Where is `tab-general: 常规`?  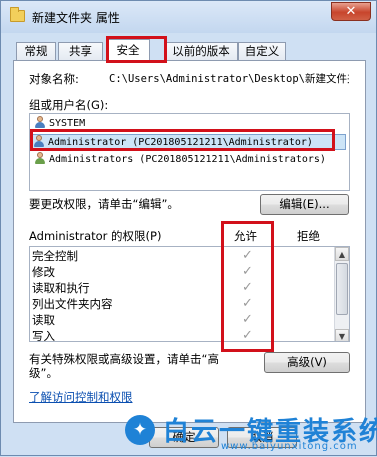 tab-general: 常规 is located at coordinates (36, 51).